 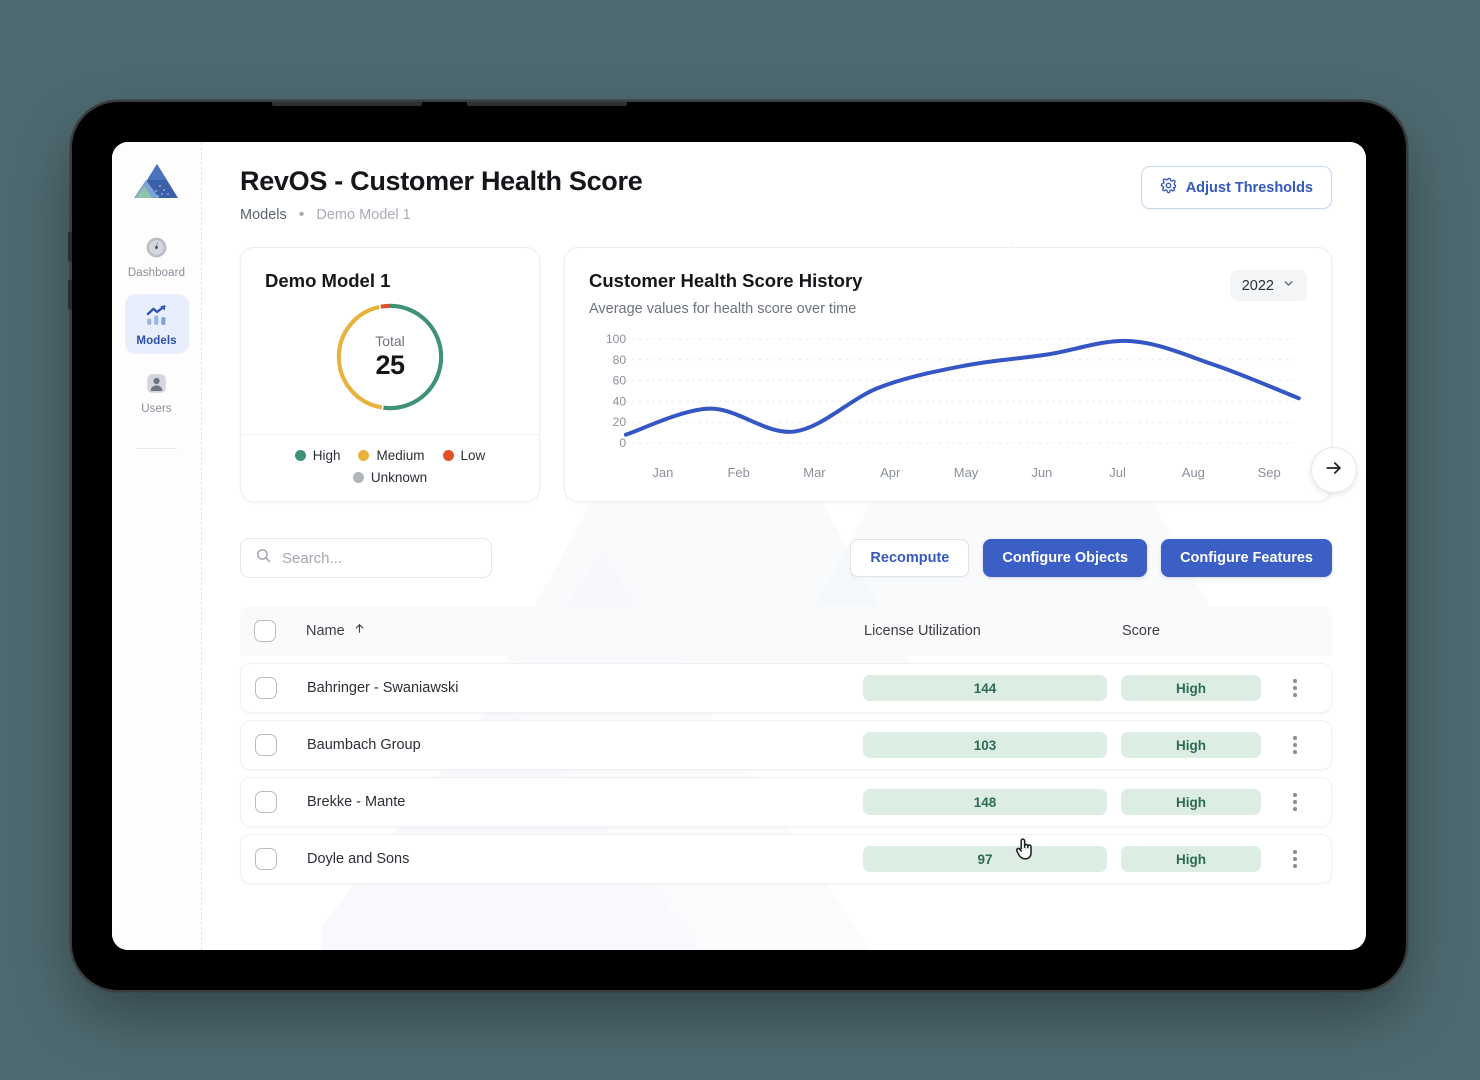 What do you see at coordinates (390, 365) in the screenshot?
I see `donut-total-value: 25` at bounding box center [390, 365].